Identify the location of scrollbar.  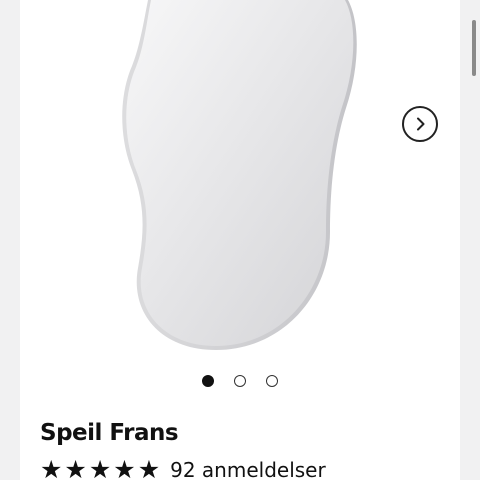
(474, 240).